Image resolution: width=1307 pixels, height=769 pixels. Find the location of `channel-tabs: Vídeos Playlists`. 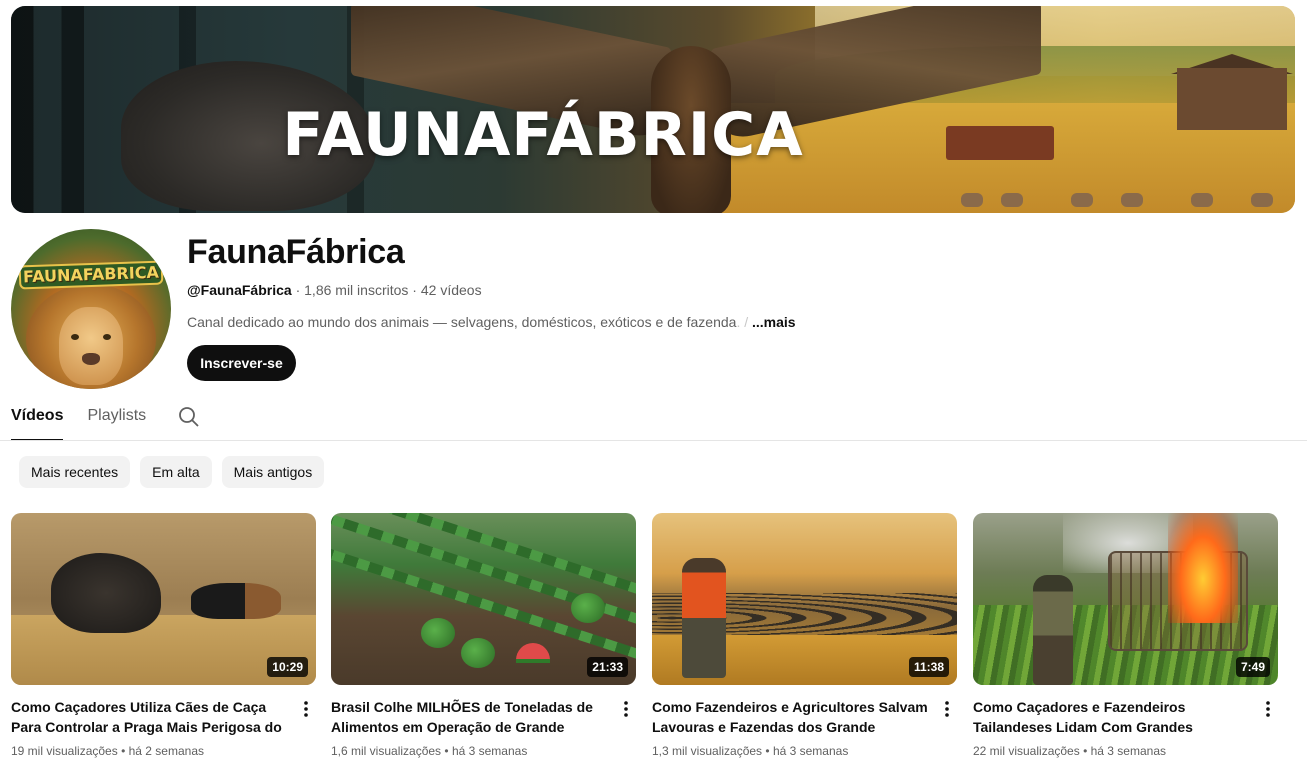

channel-tabs: Vídeos Playlists is located at coordinates (90, 420).